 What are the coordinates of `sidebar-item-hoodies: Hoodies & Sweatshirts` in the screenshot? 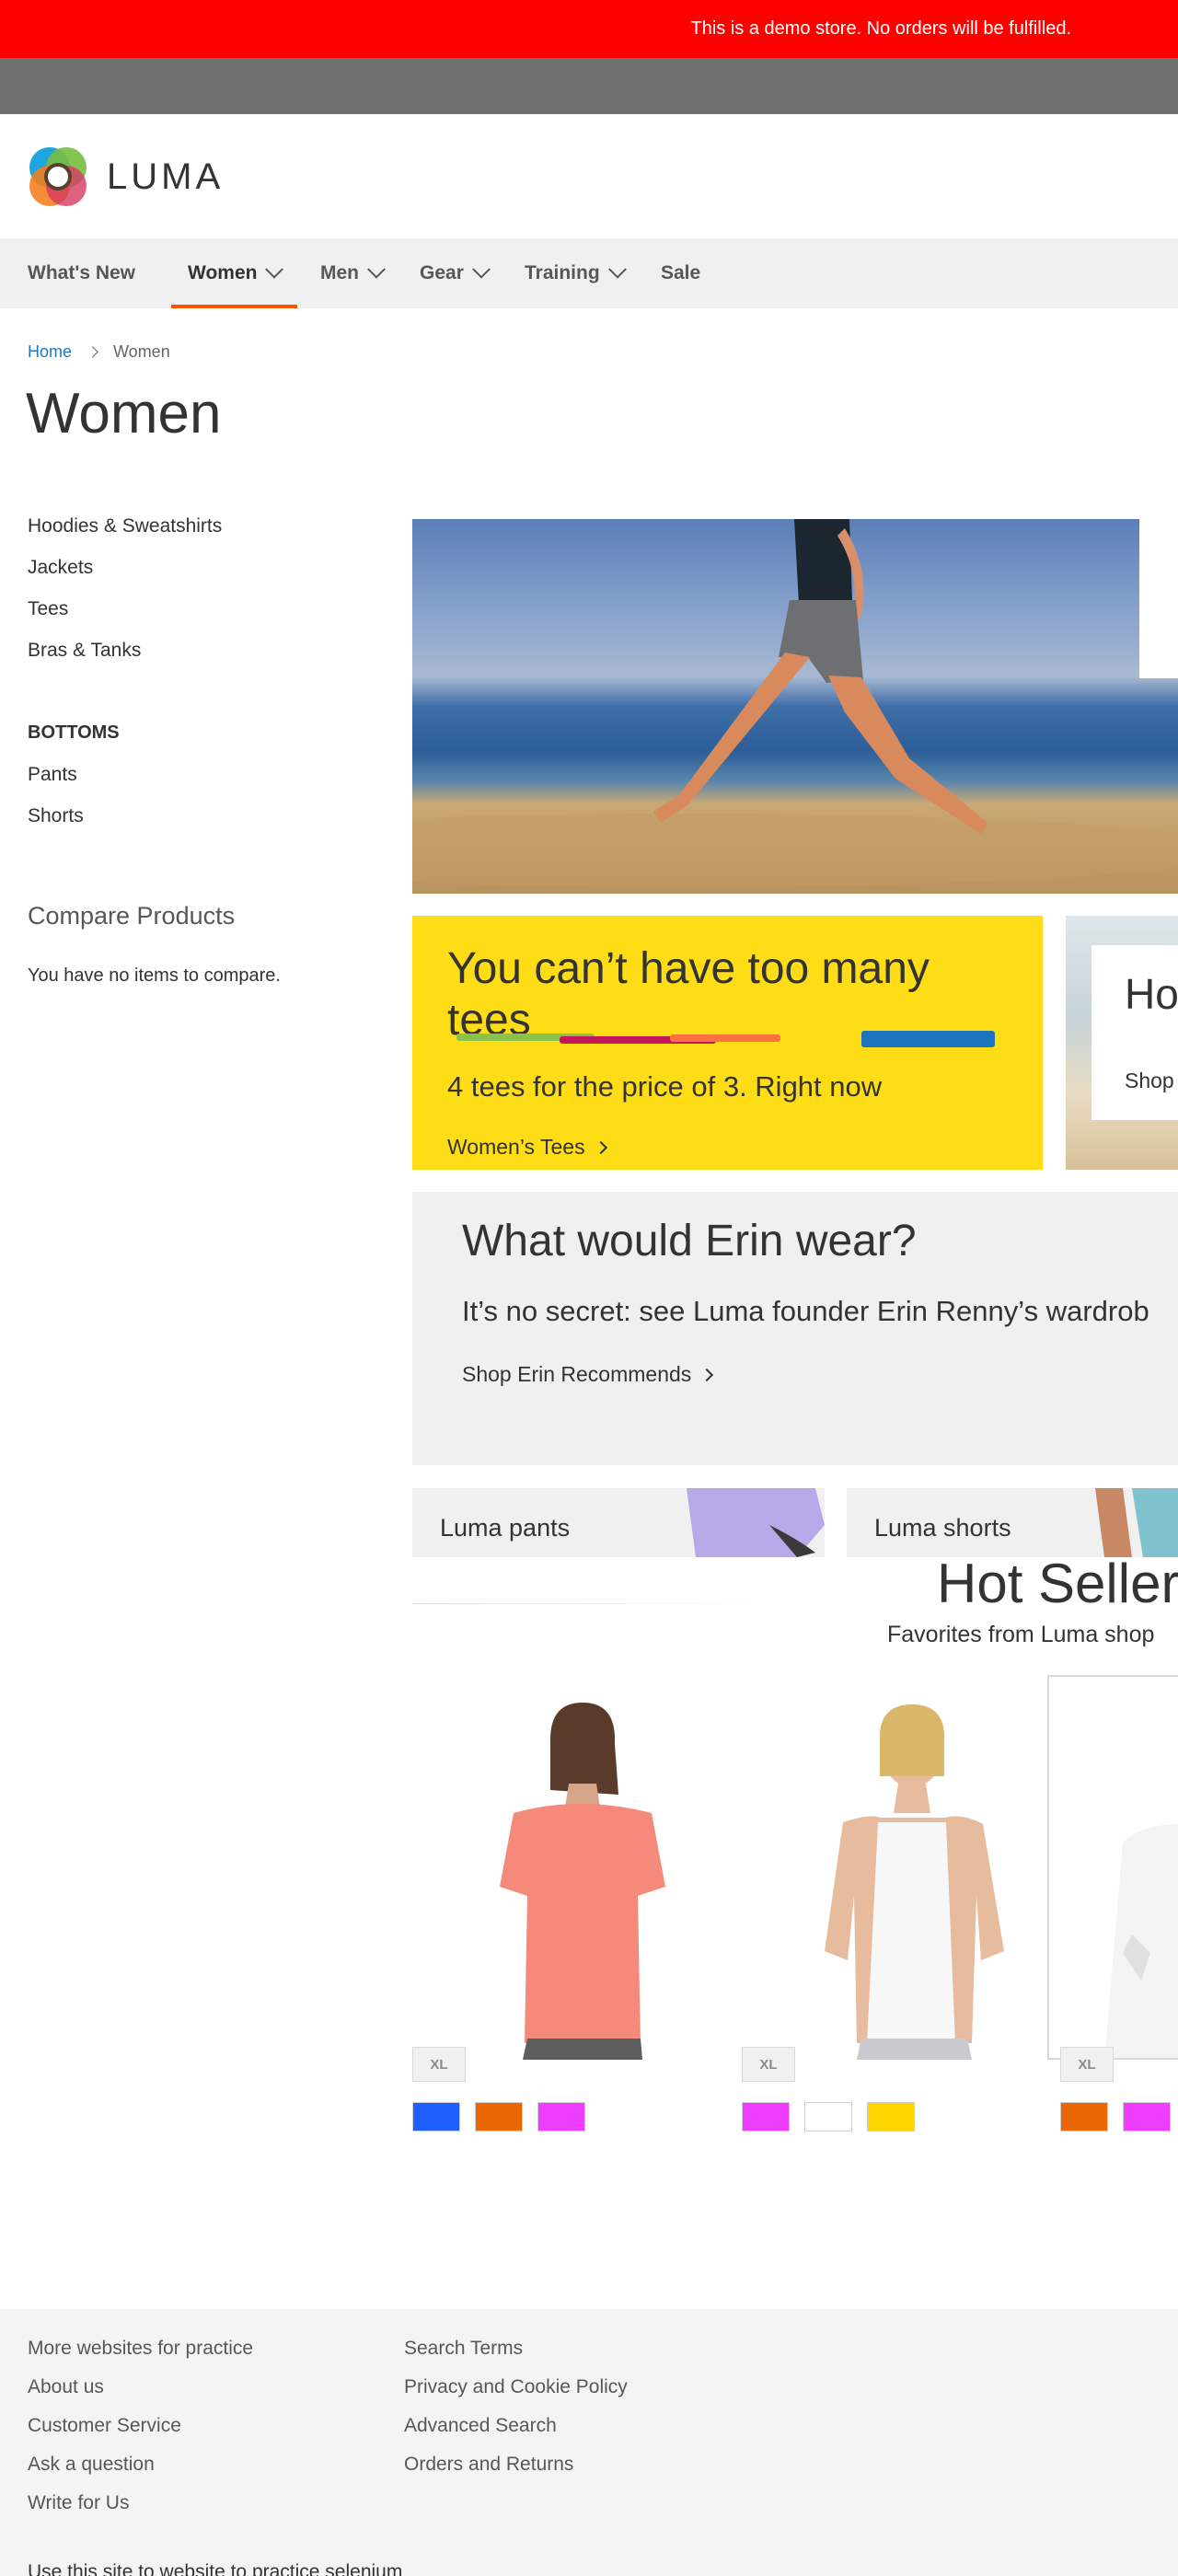 It's located at (125, 526).